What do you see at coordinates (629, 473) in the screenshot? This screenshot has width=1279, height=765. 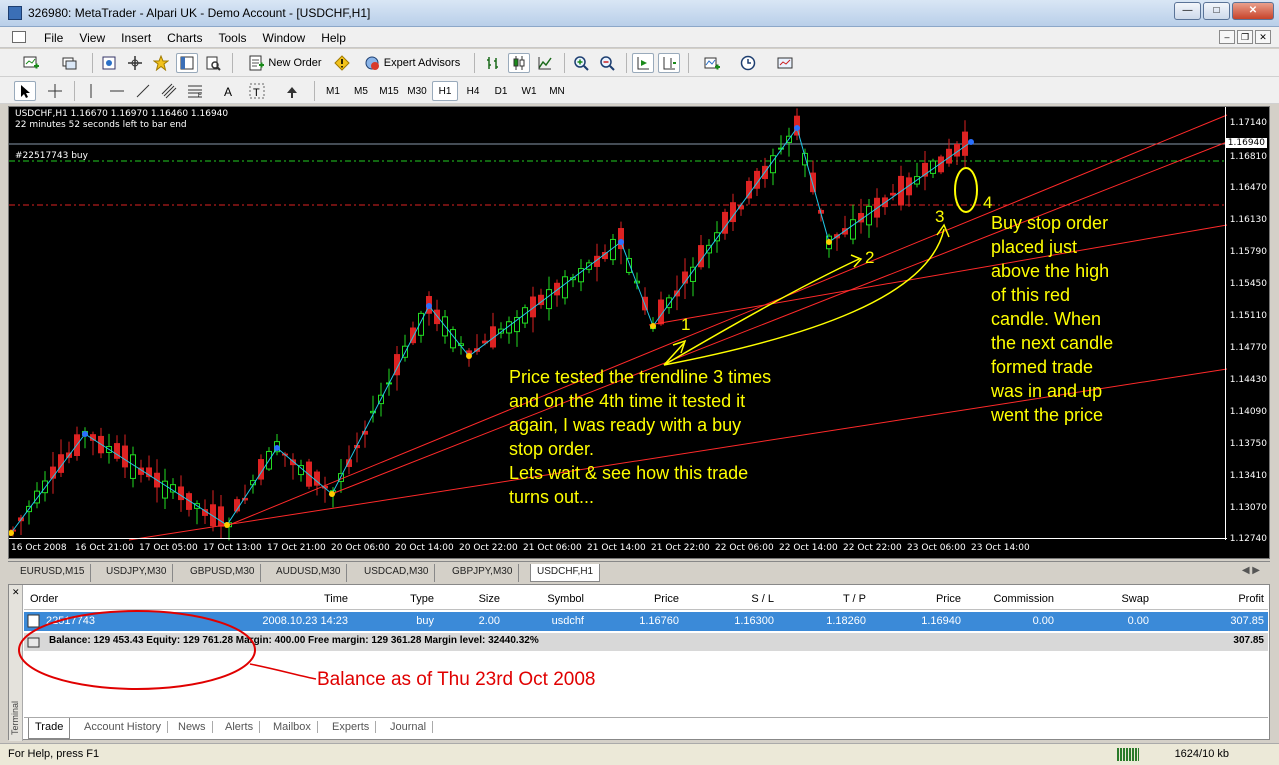 I see `annotation-line: Lets wait & see how this trade` at bounding box center [629, 473].